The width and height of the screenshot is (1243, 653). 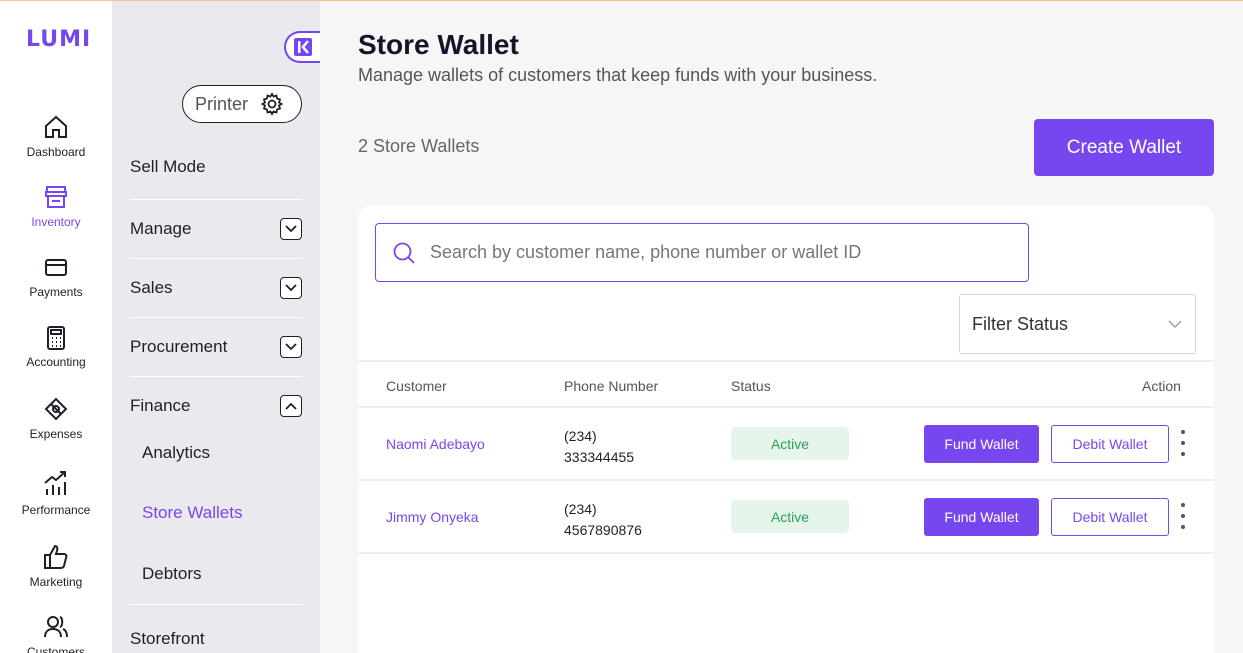 What do you see at coordinates (56, 510) in the screenshot?
I see `rail-label: Performance` at bounding box center [56, 510].